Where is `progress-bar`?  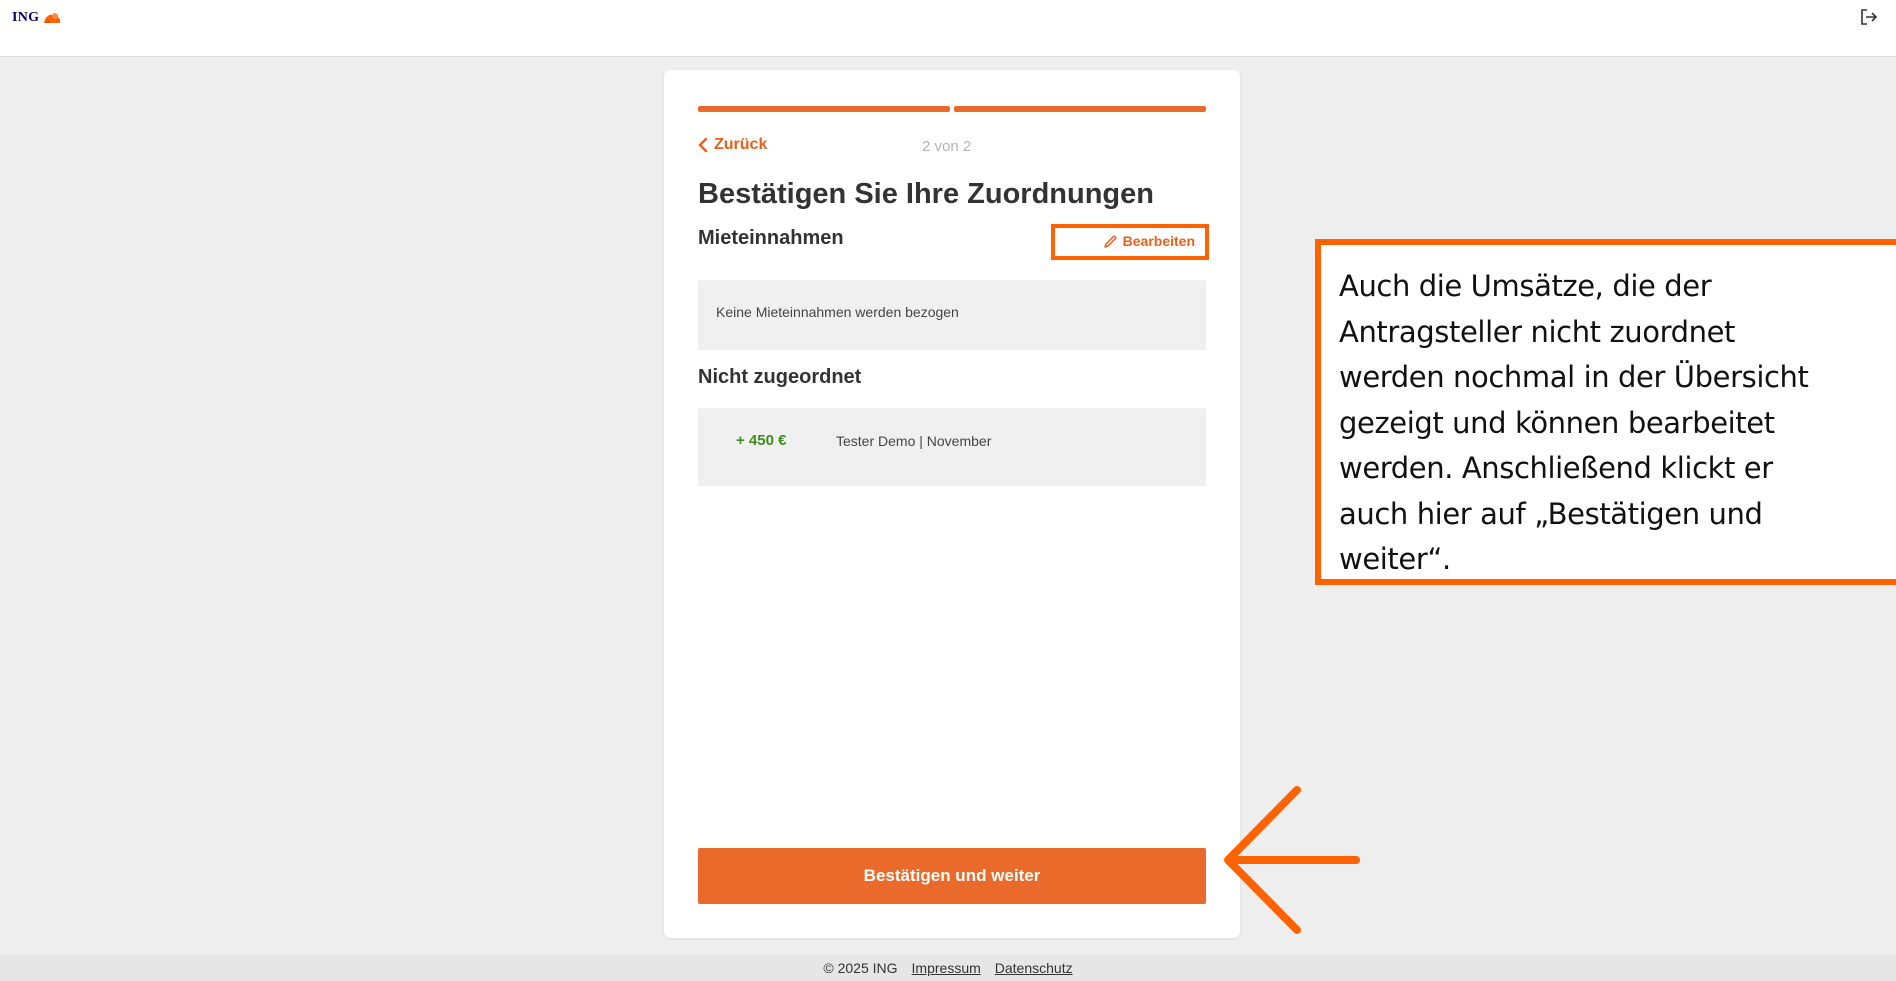 progress-bar is located at coordinates (952, 109).